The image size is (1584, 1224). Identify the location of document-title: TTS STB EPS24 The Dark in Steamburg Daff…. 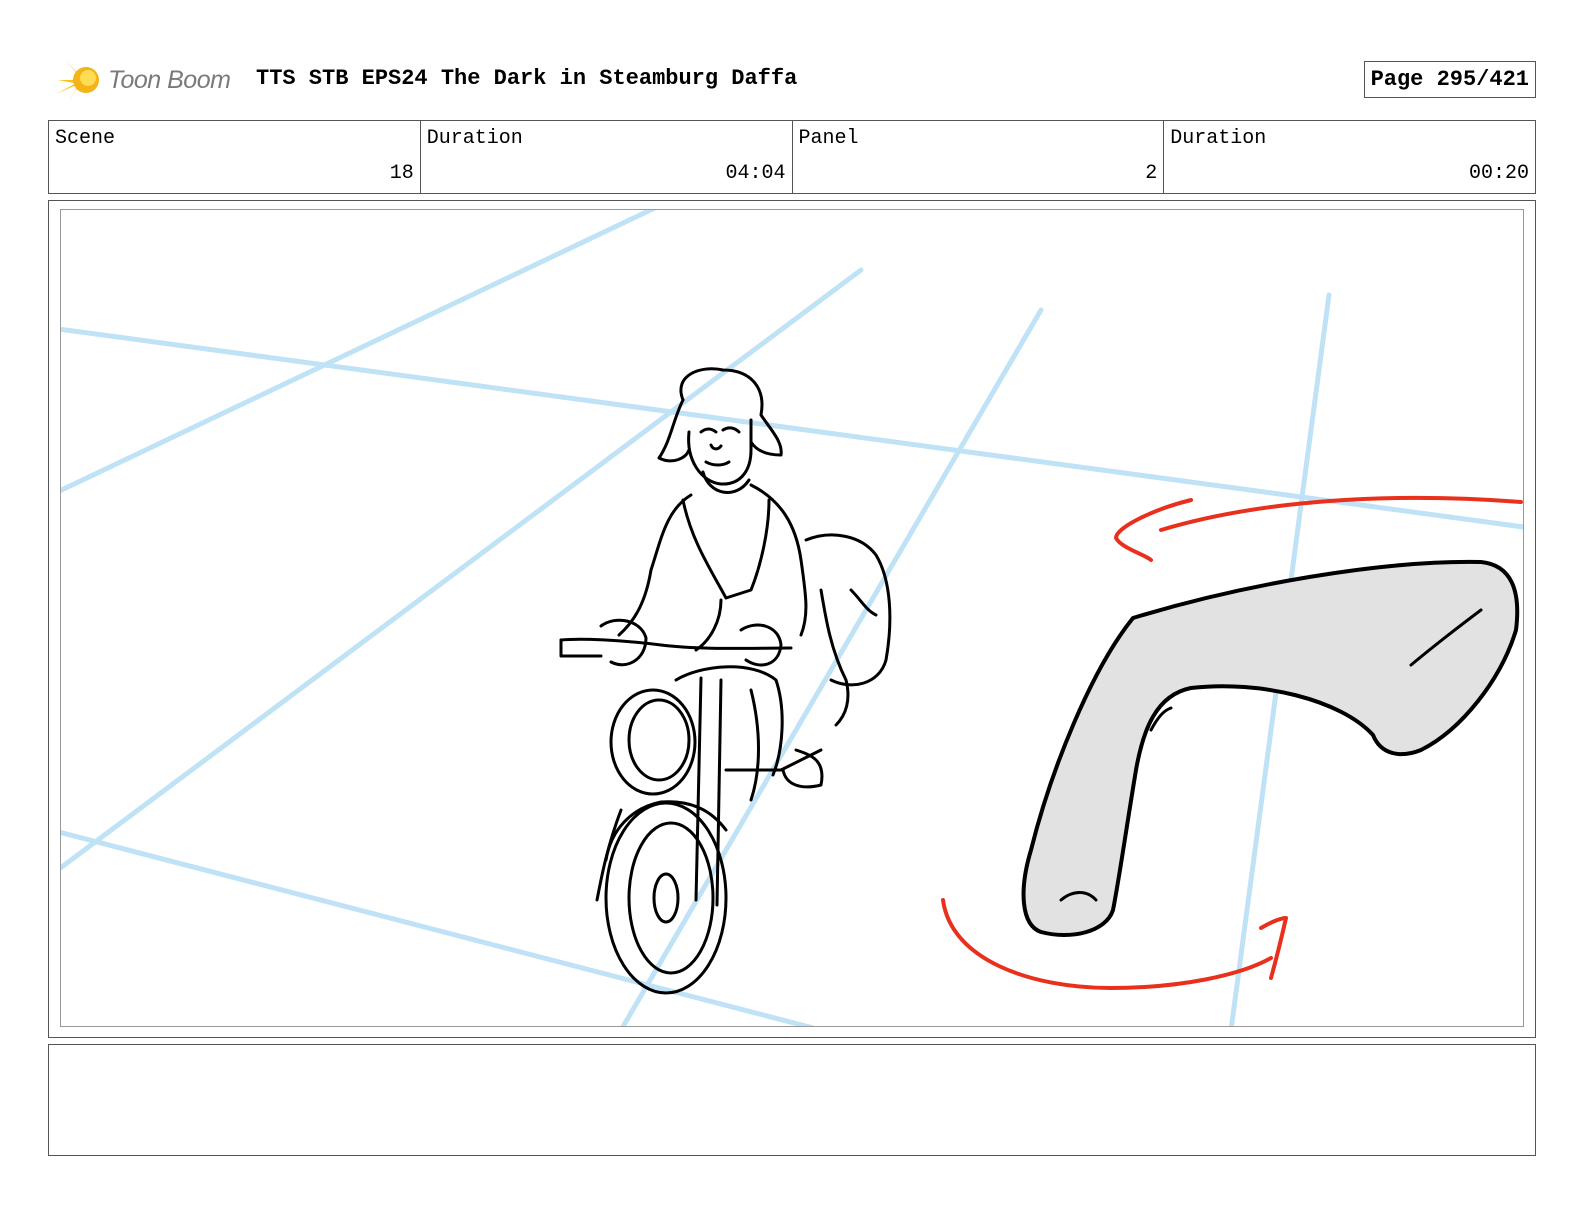
(527, 78).